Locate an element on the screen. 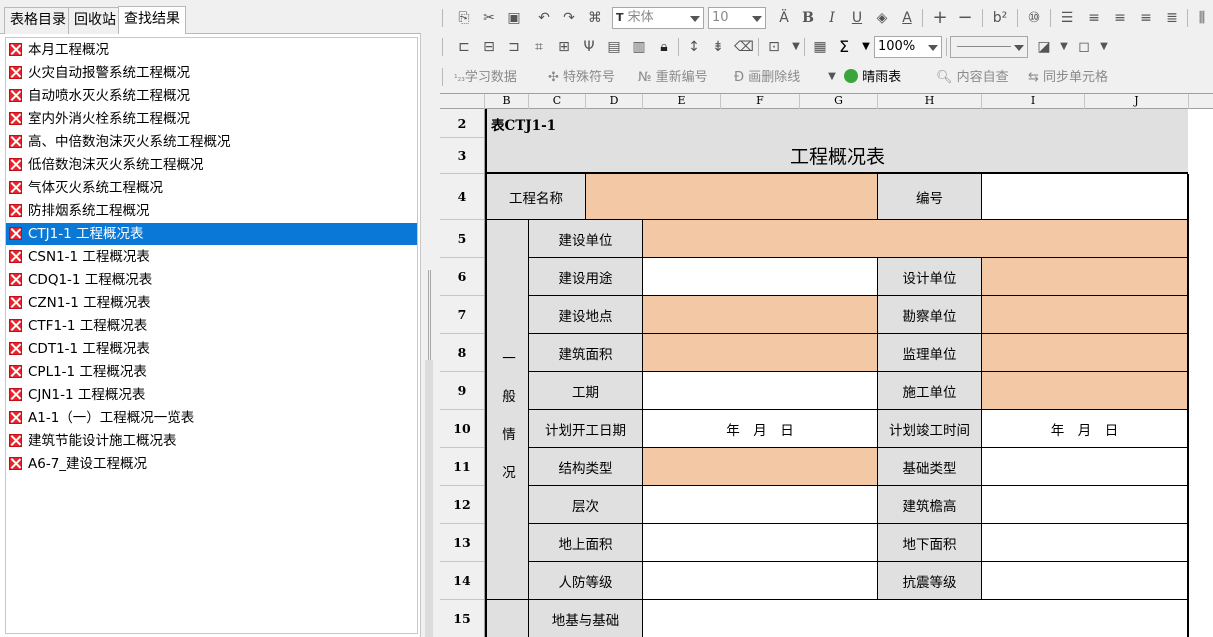 This screenshot has height=637, width=1213. delete-row-icon: Ψ is located at coordinates (589, 47).